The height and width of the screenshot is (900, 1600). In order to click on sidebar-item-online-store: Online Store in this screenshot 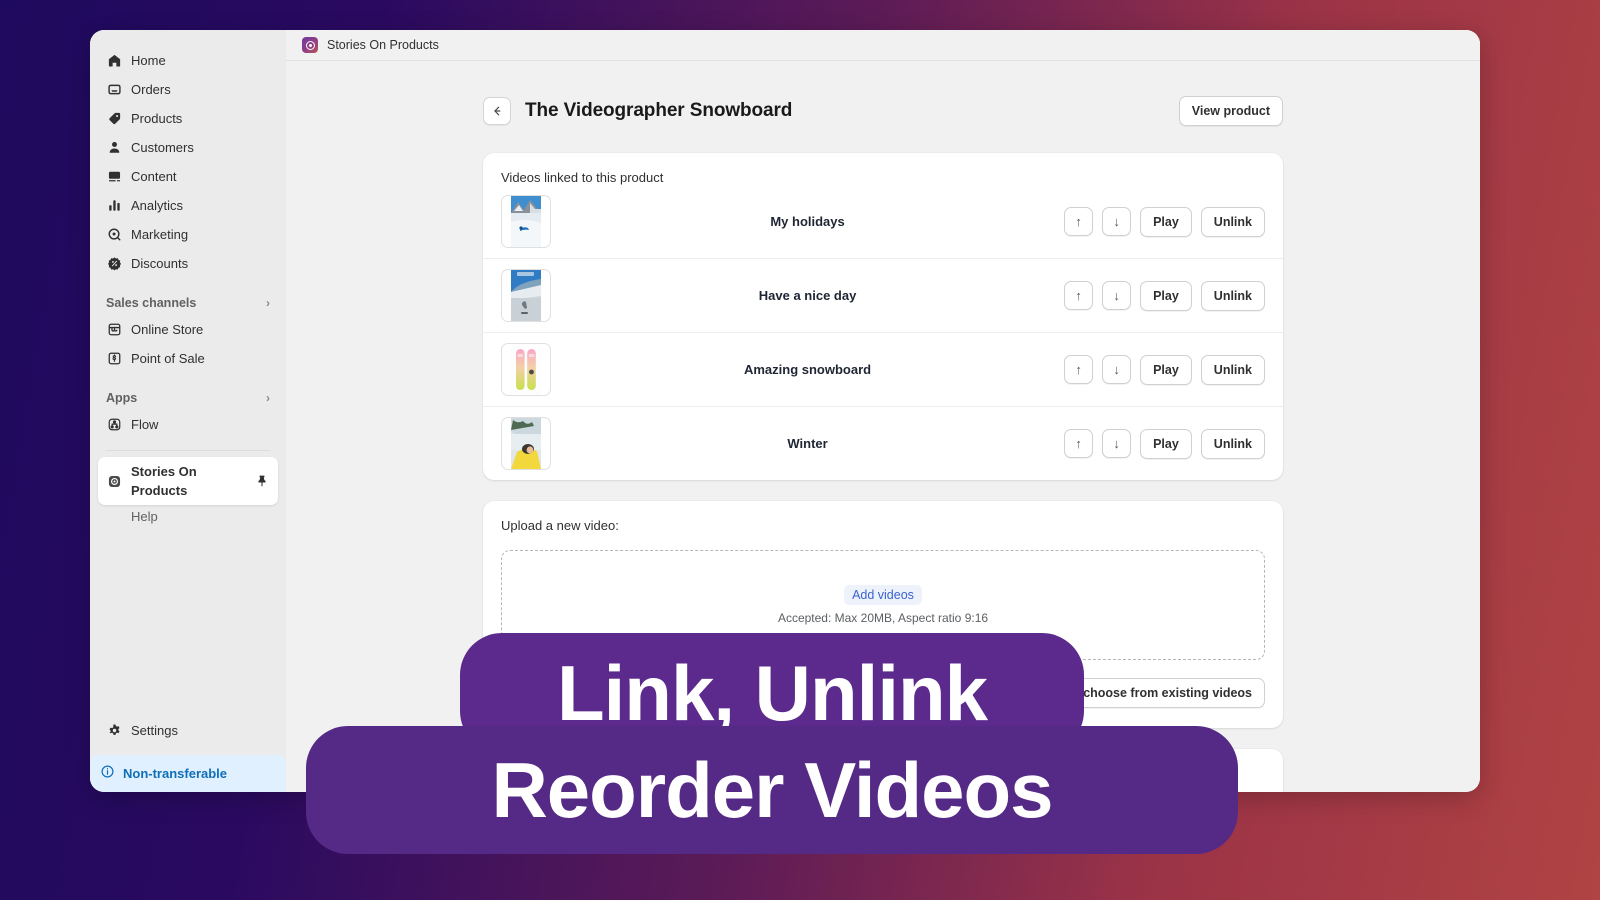, I will do `click(188, 329)`.